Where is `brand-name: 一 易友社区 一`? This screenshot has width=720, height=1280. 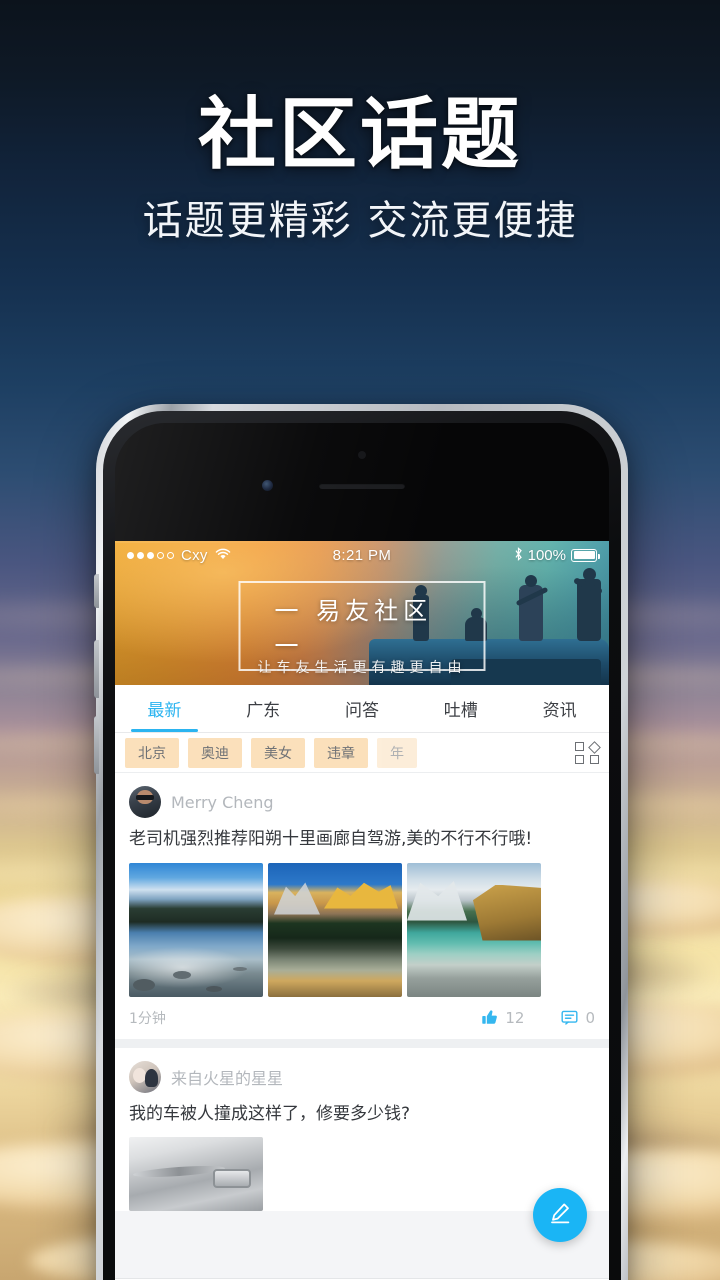
brand-name: 一 易友社区 一 is located at coordinates (353, 628).